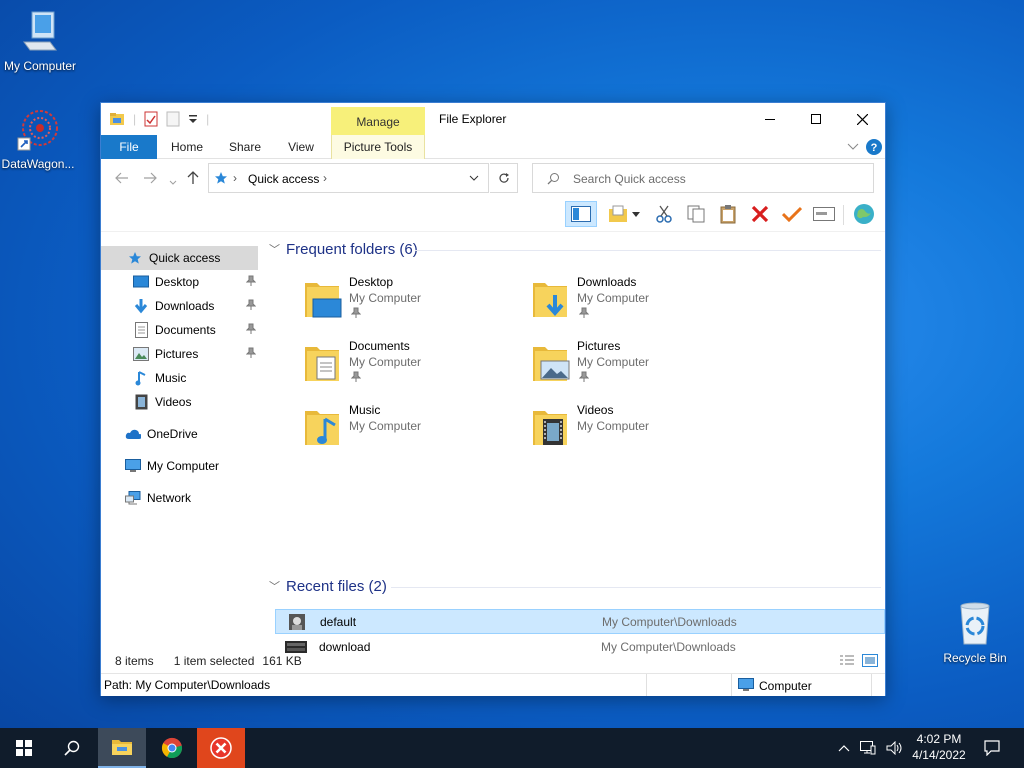 Image resolution: width=1024 pixels, height=768 pixels. Describe the element at coordinates (297, 621) in the screenshot. I see `image-thumbnail-icon` at that location.